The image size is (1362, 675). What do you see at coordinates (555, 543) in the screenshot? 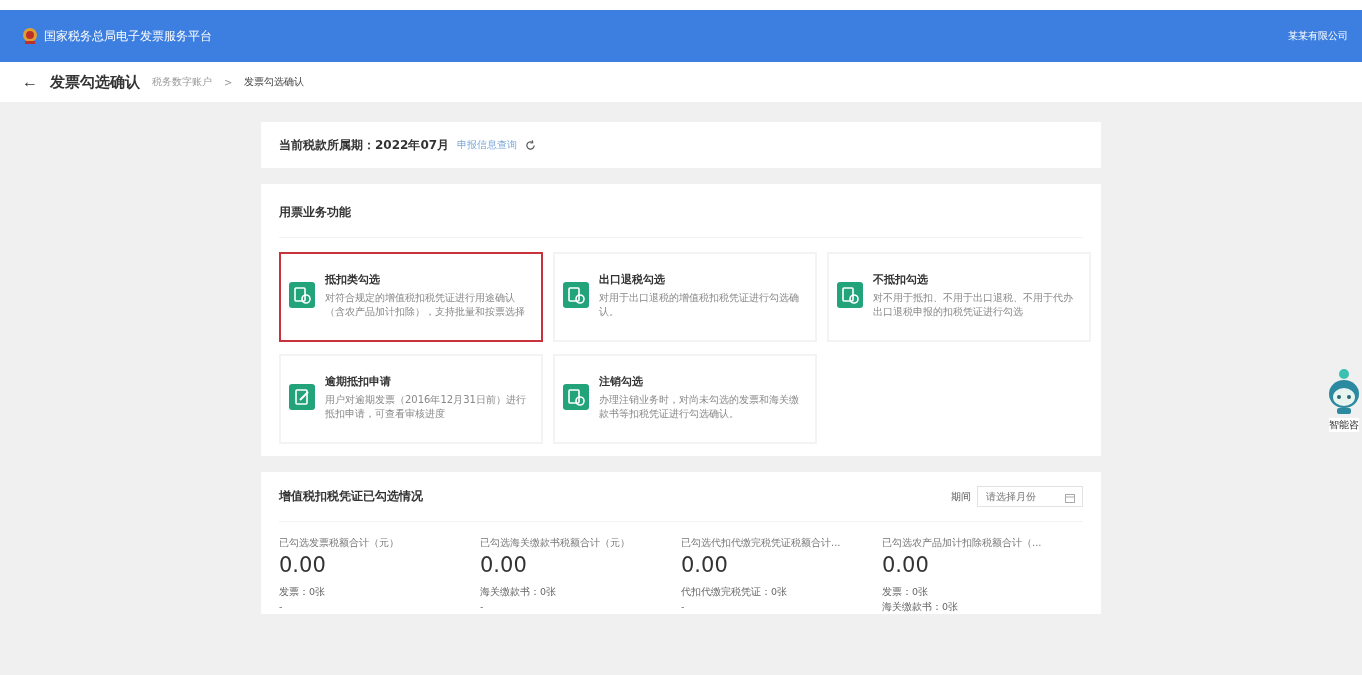
I see `stat-label: 已勾选海关缴款书税额合计（元）` at bounding box center [555, 543].